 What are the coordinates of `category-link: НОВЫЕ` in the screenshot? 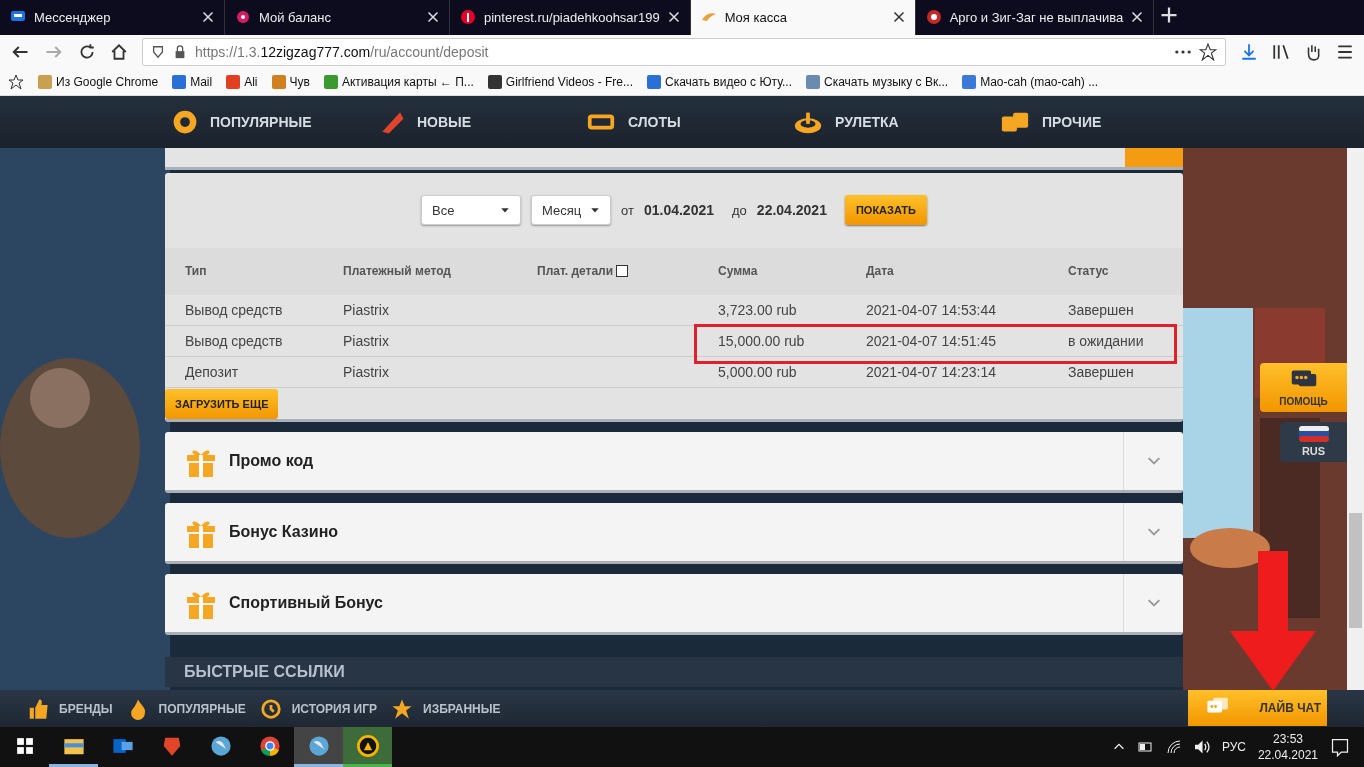 It's located at (482, 121).